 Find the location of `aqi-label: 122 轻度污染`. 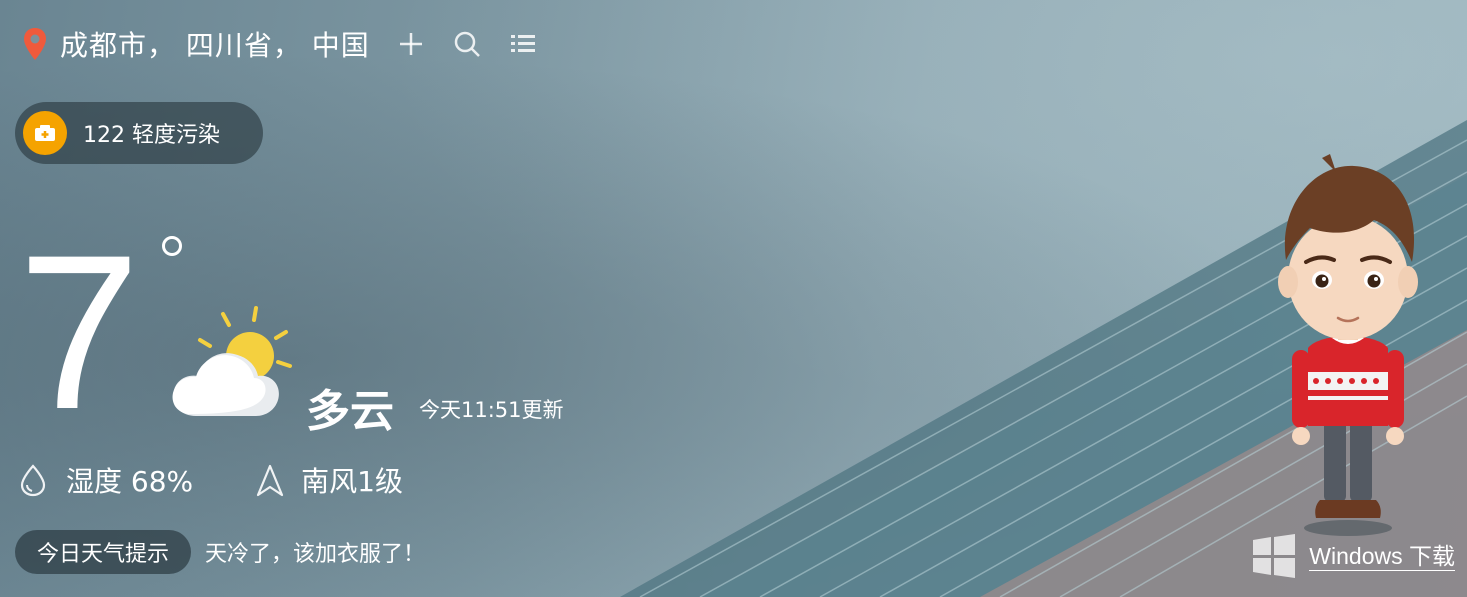

aqi-label: 122 轻度污染 is located at coordinates (151, 133).